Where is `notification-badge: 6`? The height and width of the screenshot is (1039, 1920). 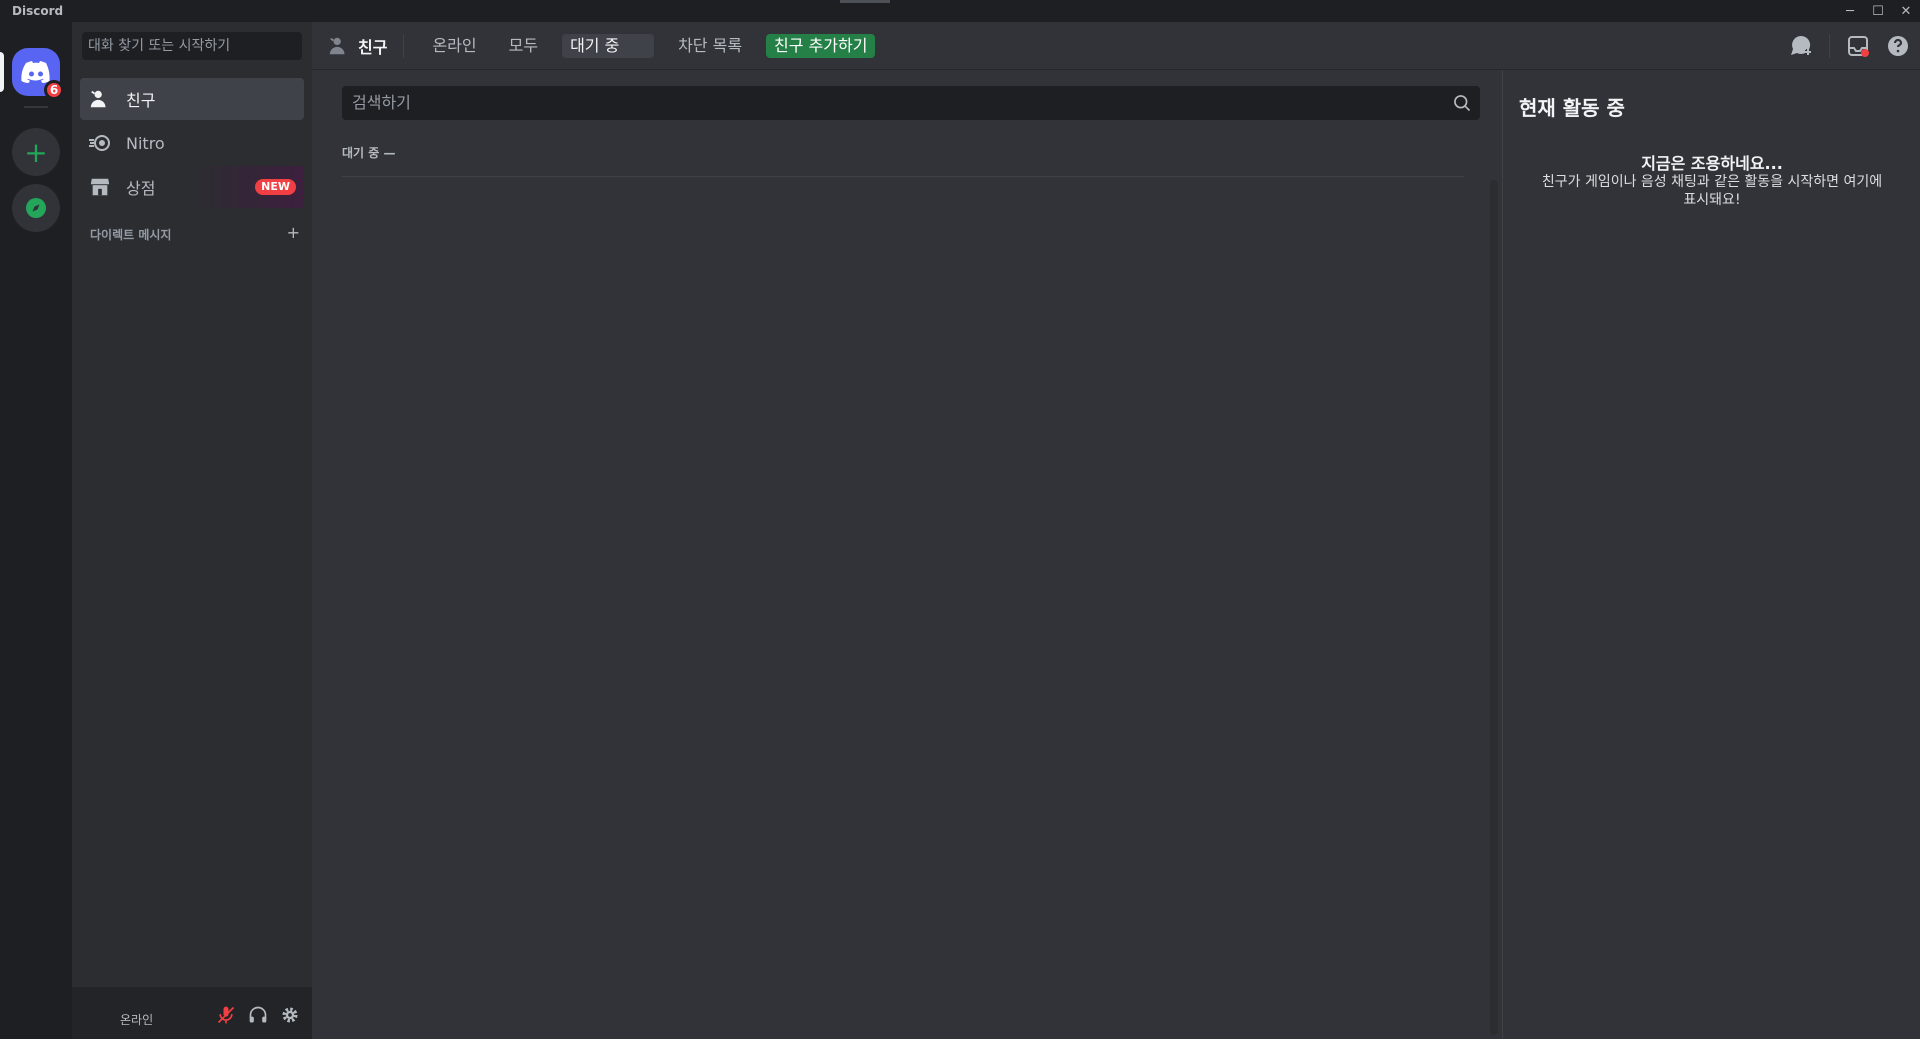
notification-badge: 6 is located at coordinates (54, 90).